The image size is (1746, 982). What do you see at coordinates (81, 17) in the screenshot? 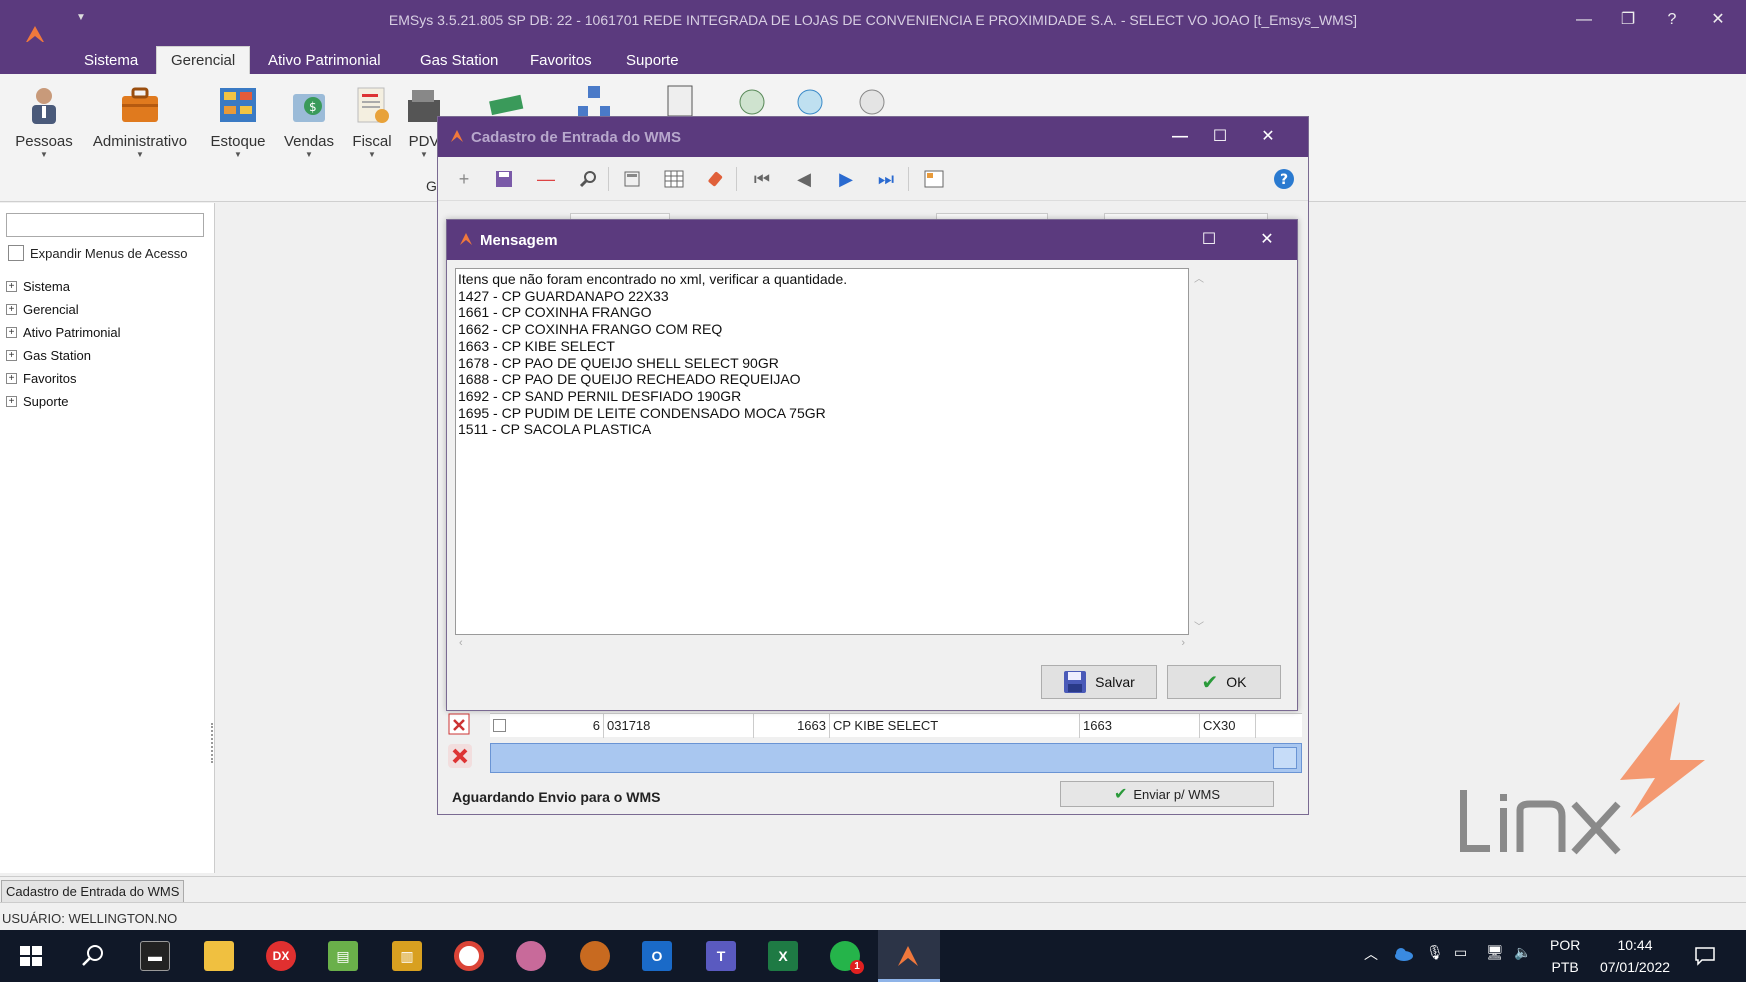
I see `quick-access-dropdown-icon: ▼` at bounding box center [81, 17].